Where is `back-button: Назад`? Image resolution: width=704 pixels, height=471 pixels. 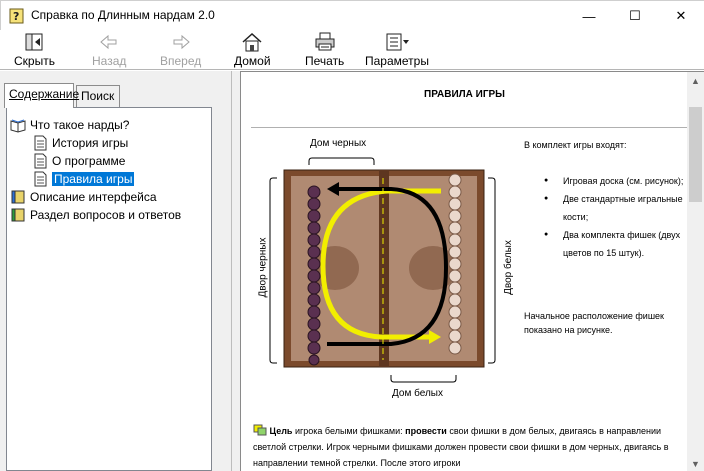
back-button: Назад is located at coordinates (109, 50).